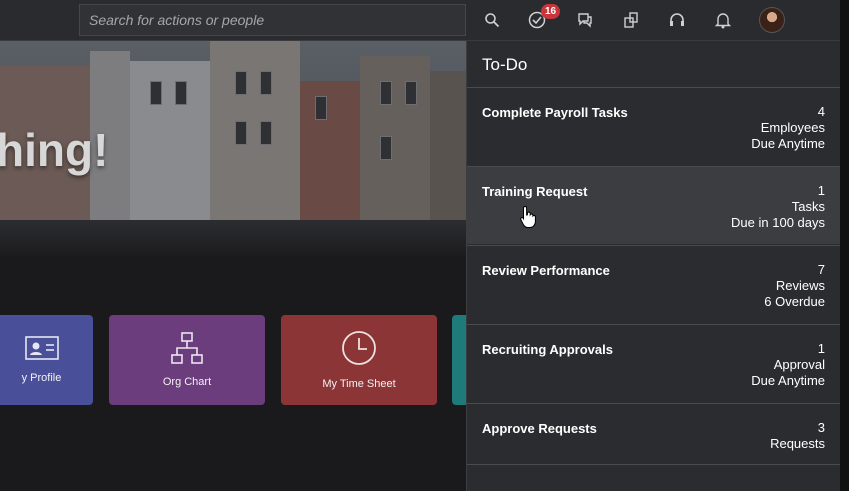 This screenshot has height=491, width=849. Describe the element at coordinates (794, 301) in the screenshot. I see `todo-item-due: 6 Overdue` at that location.